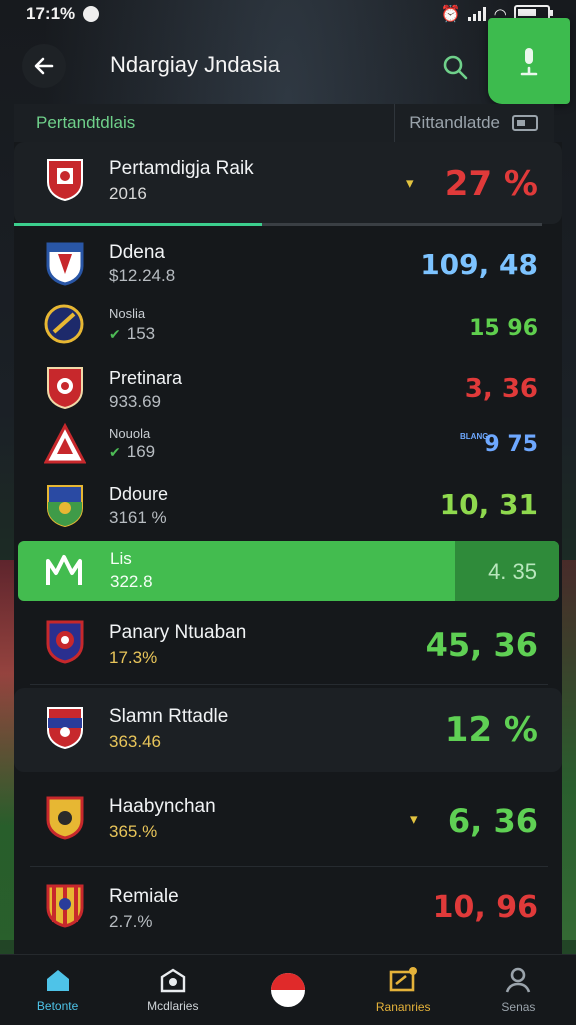 The height and width of the screenshot is (1025, 576). What do you see at coordinates (133, 831) in the screenshot?
I see `team-value: 365.%` at bounding box center [133, 831].